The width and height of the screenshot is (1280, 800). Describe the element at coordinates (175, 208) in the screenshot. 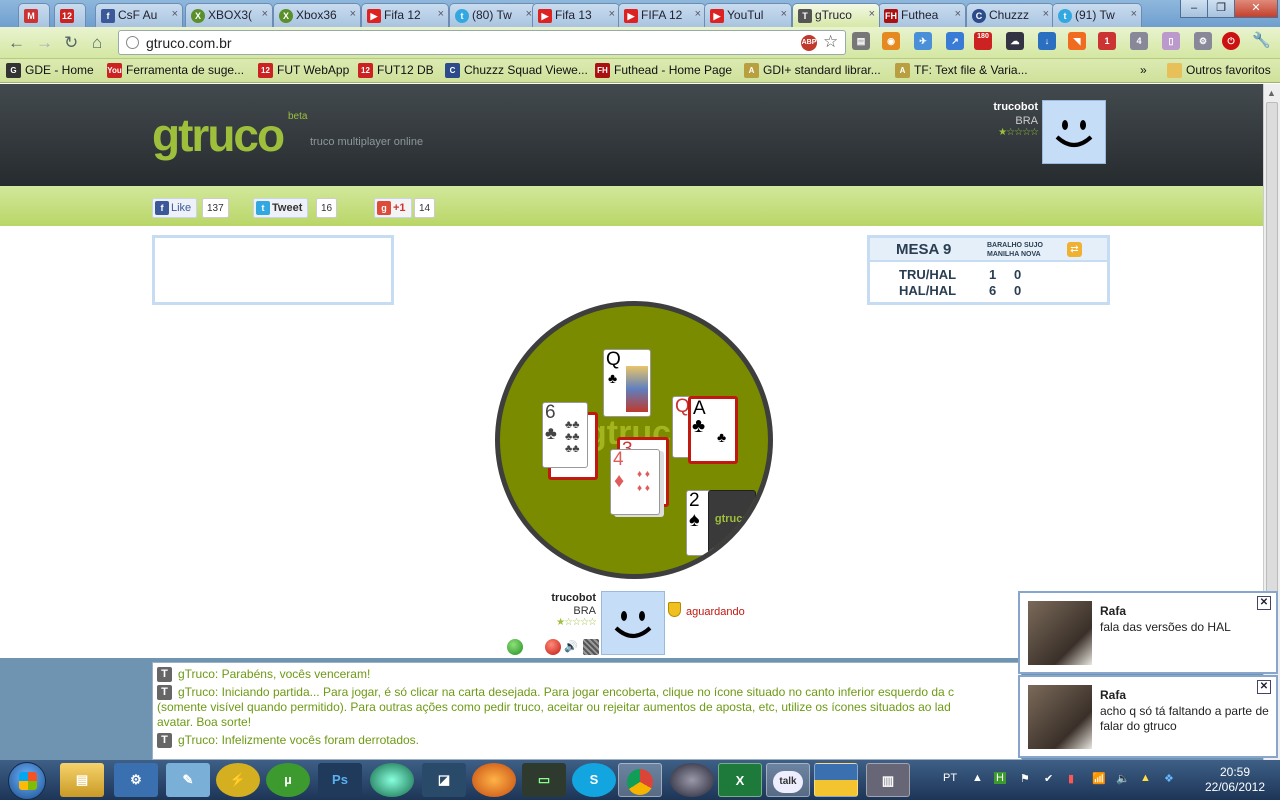

I see `facebook-like-button: f Like` at that location.